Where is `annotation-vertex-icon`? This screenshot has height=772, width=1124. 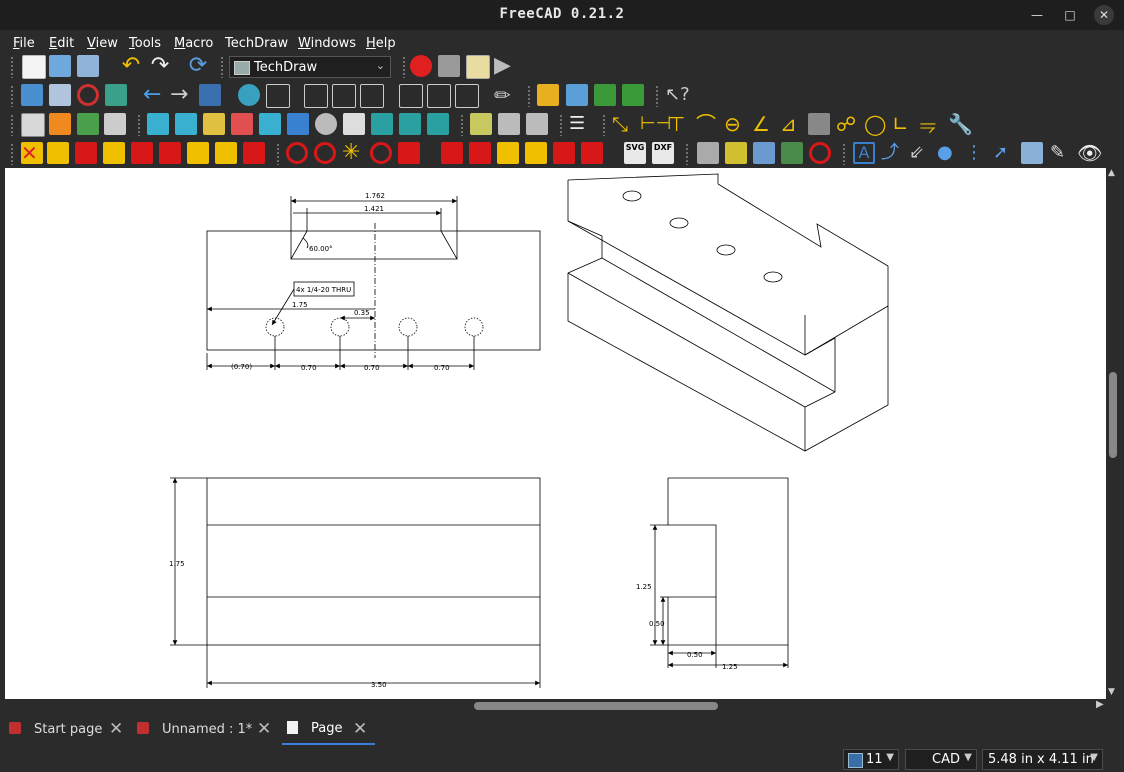 annotation-vertex-icon is located at coordinates (114, 153).